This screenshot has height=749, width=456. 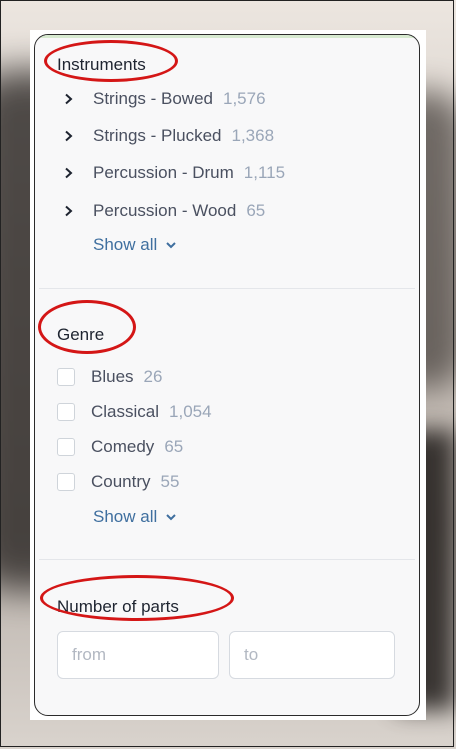 What do you see at coordinates (123, 446) in the screenshot?
I see `genre-label: Comedy` at bounding box center [123, 446].